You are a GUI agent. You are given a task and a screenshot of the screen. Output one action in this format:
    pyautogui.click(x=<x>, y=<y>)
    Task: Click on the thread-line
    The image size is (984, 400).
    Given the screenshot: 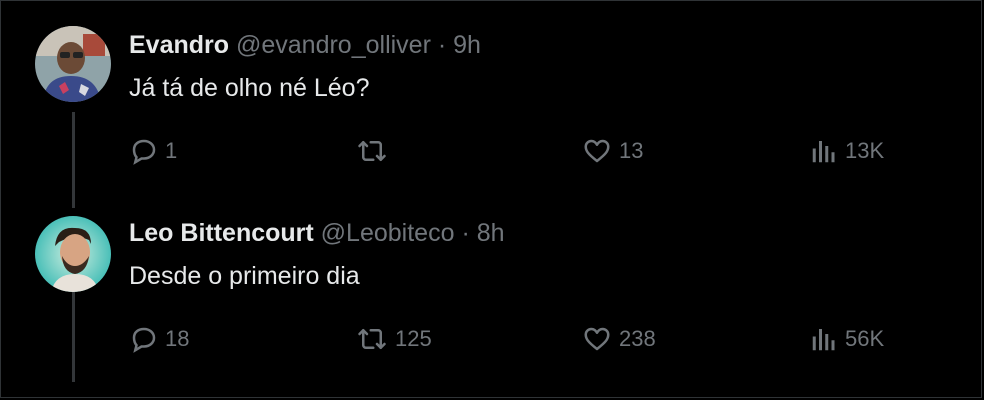 What is the action you would take?
    pyautogui.click(x=73, y=337)
    